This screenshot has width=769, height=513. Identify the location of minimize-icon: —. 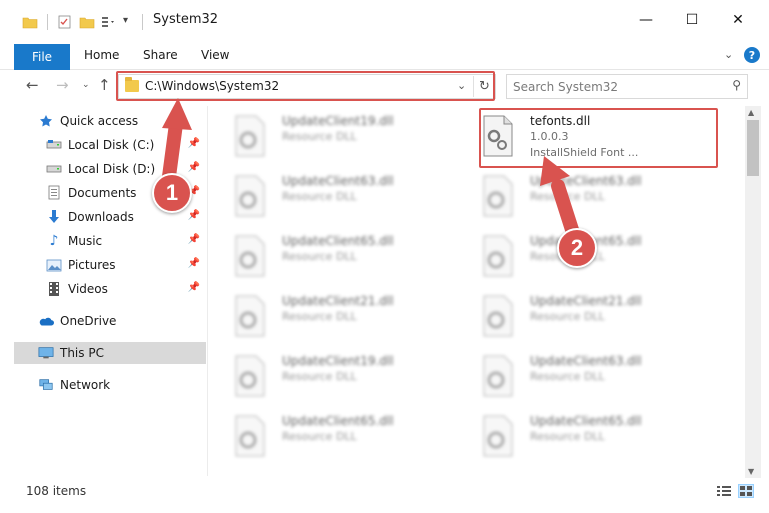
(646, 20).